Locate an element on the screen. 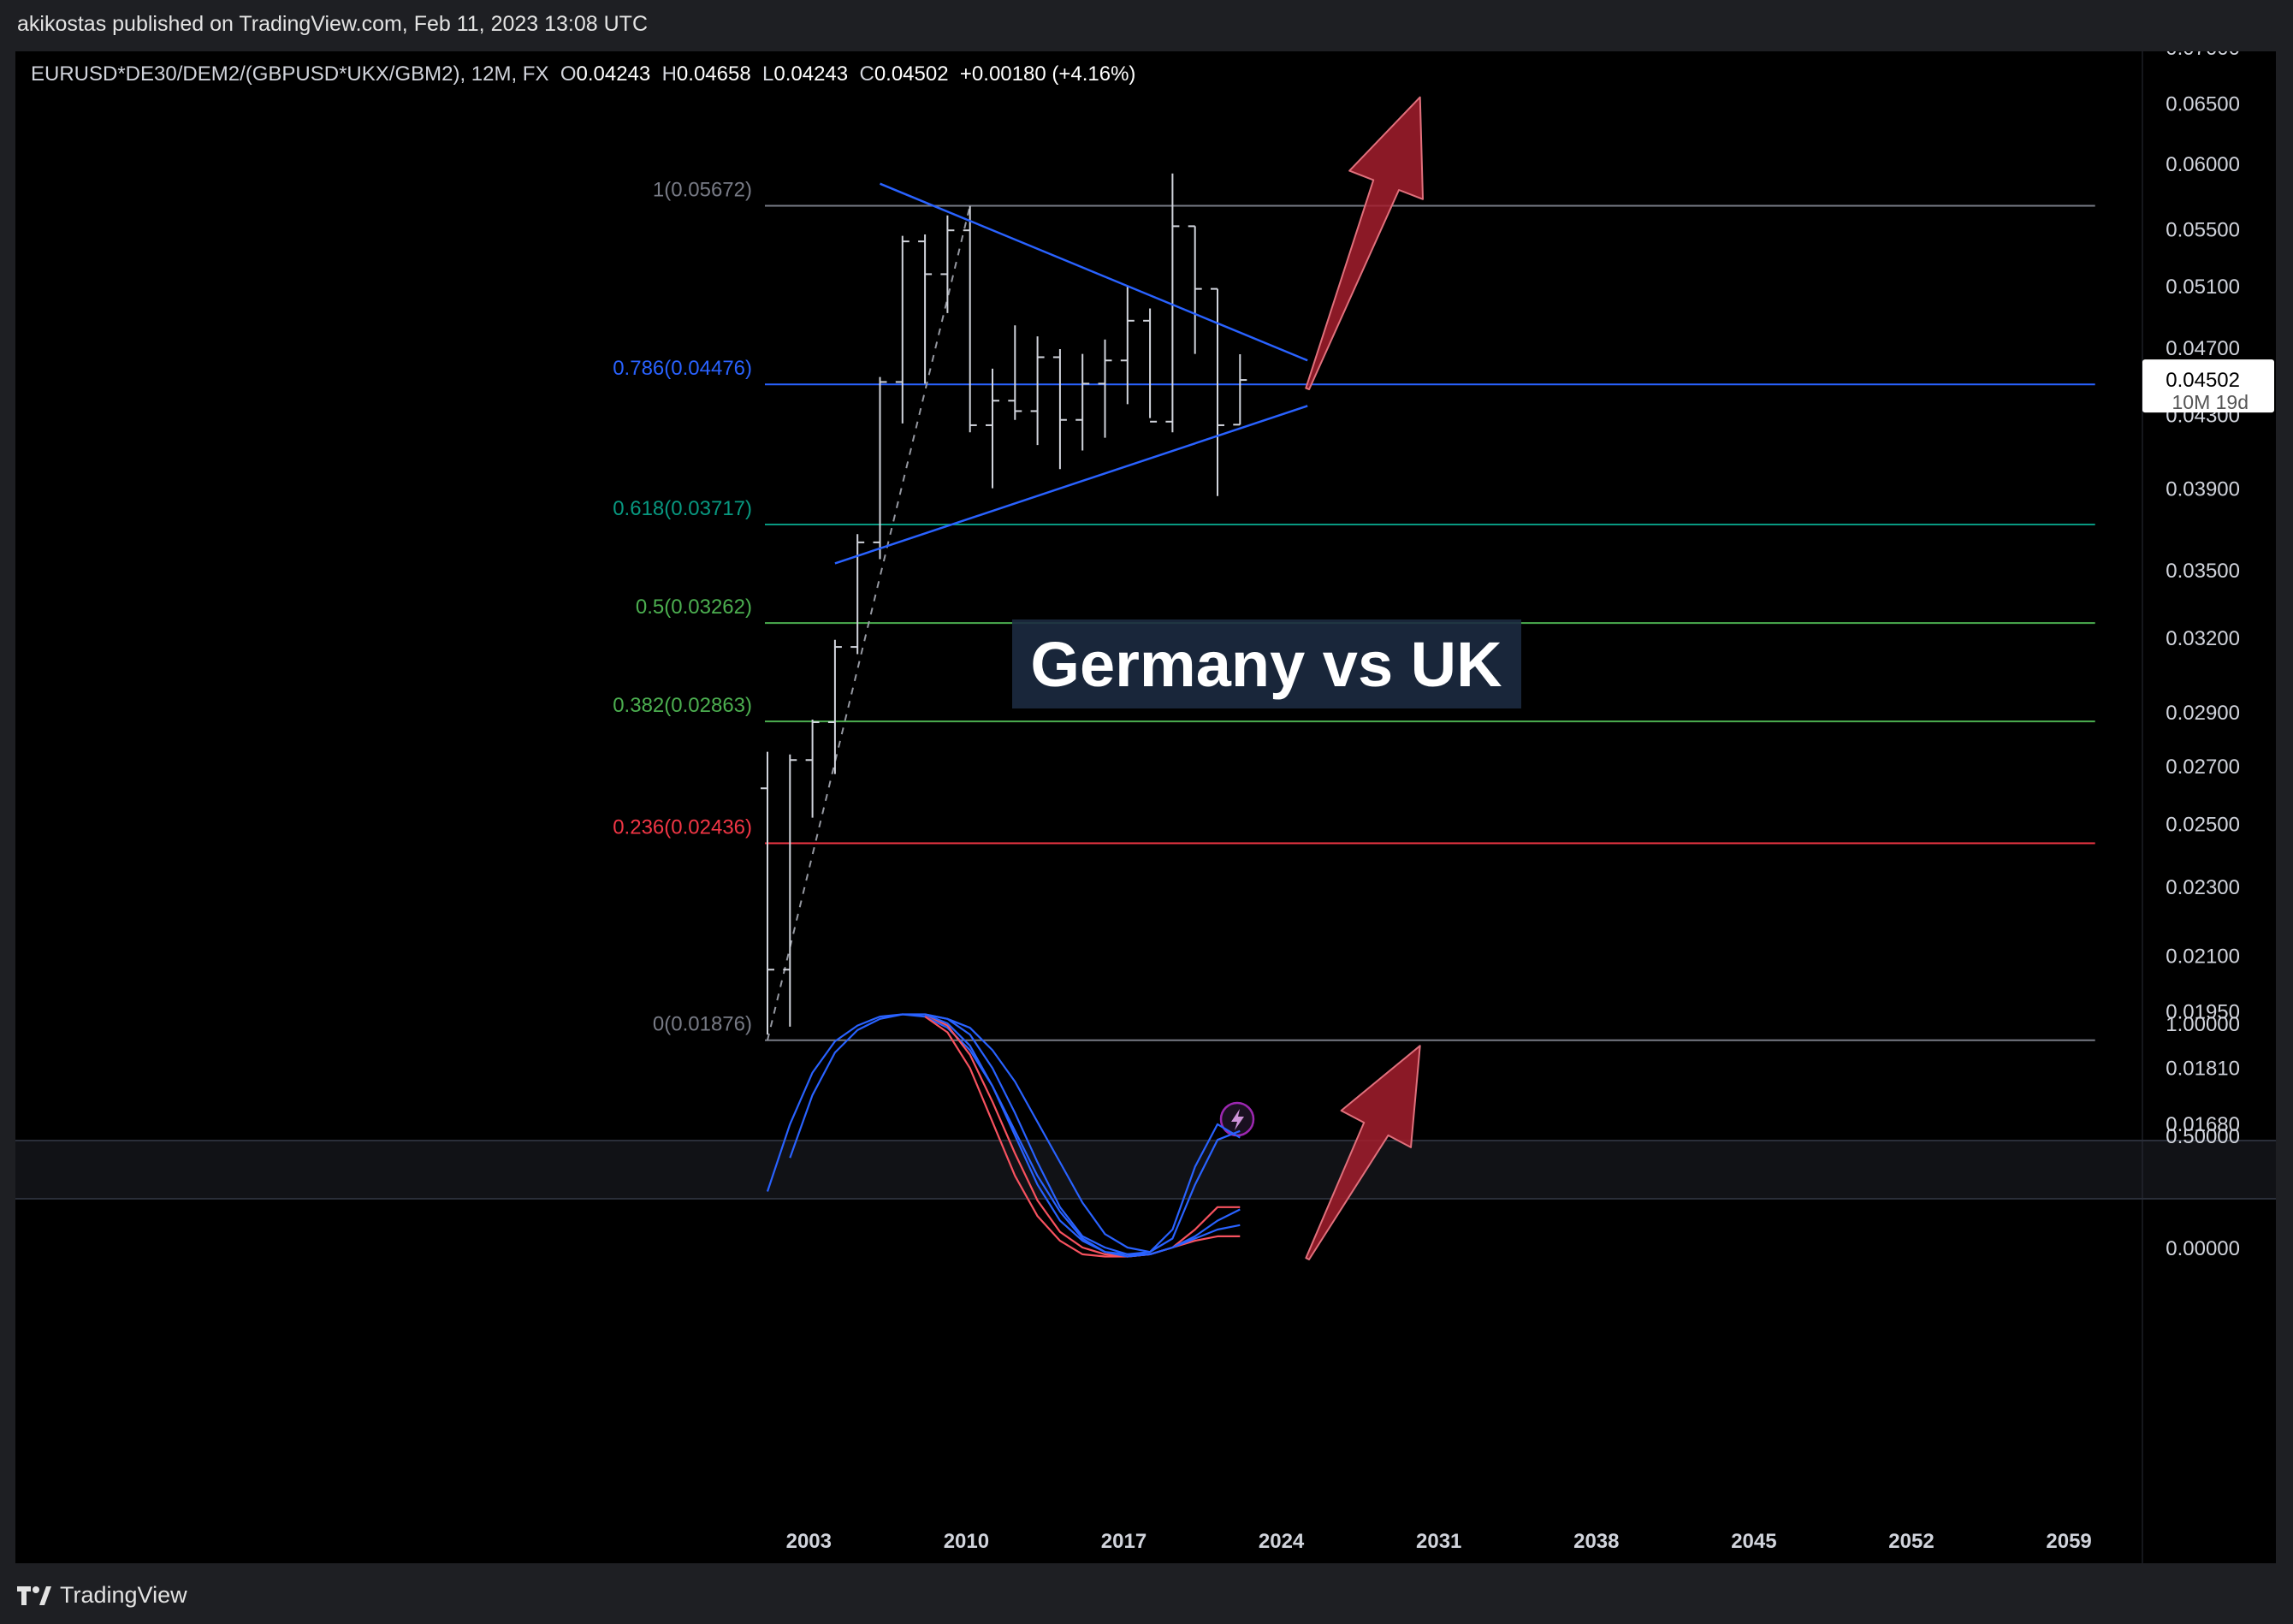 The image size is (2293, 1624). fib-level-label: 0.618(0.03717) is located at coordinates (682, 508).